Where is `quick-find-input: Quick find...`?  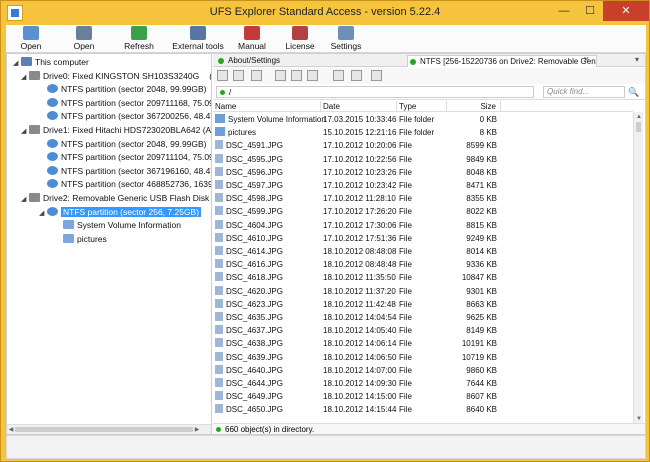
quick-find-input: Quick find... is located at coordinates (584, 92).